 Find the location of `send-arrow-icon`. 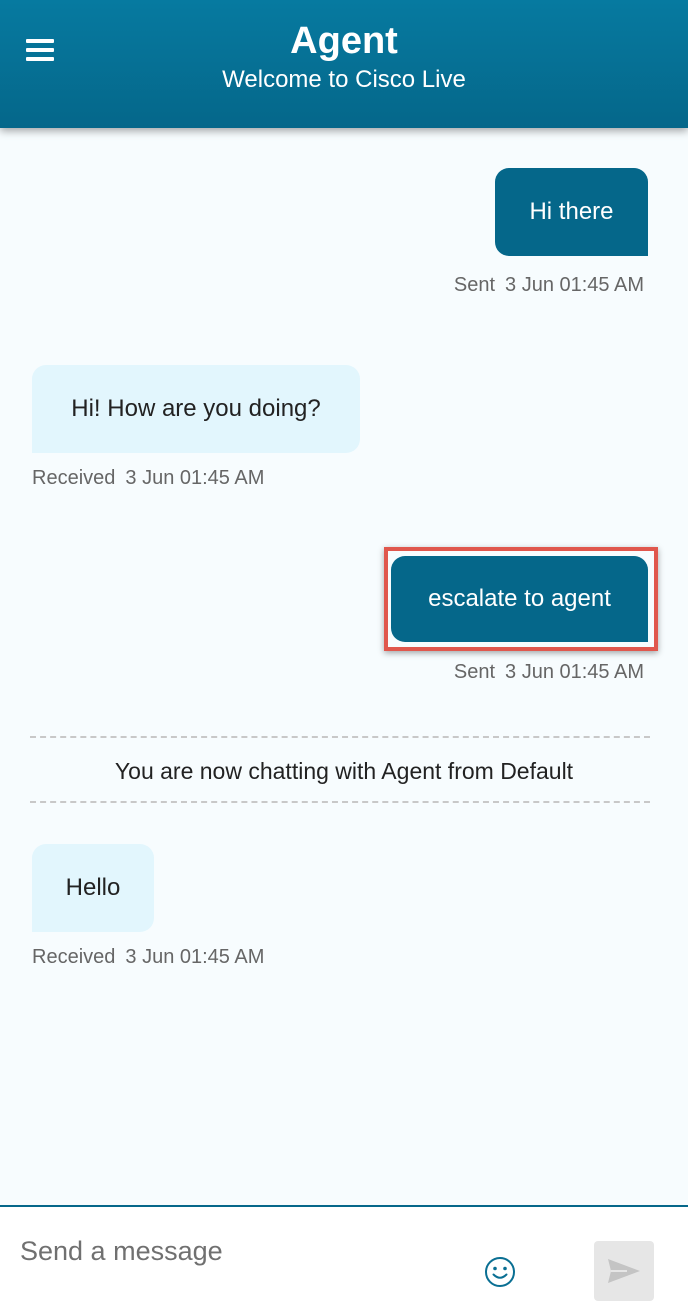

send-arrow-icon is located at coordinates (624, 1271).